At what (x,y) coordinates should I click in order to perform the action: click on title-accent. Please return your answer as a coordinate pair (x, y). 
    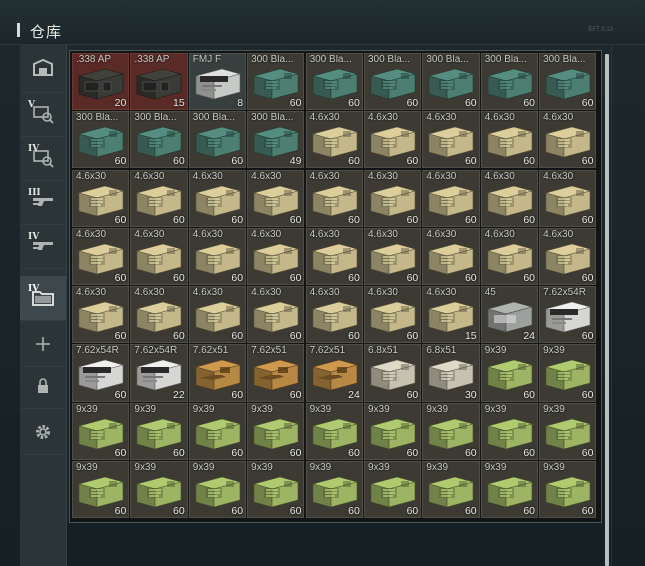
    Looking at the image, I should click on (18, 30).